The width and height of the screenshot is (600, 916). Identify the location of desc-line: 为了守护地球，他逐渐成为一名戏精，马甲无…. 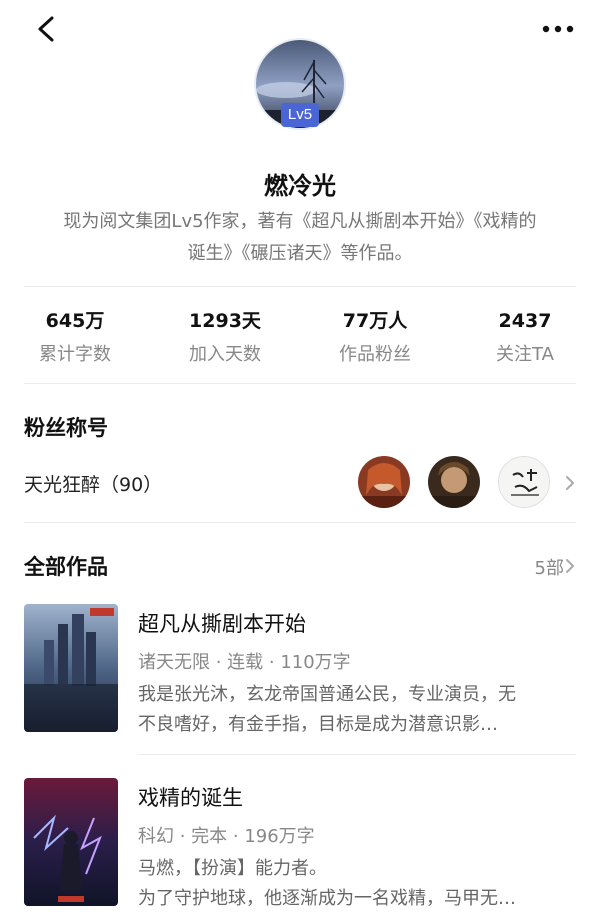
(327, 898).